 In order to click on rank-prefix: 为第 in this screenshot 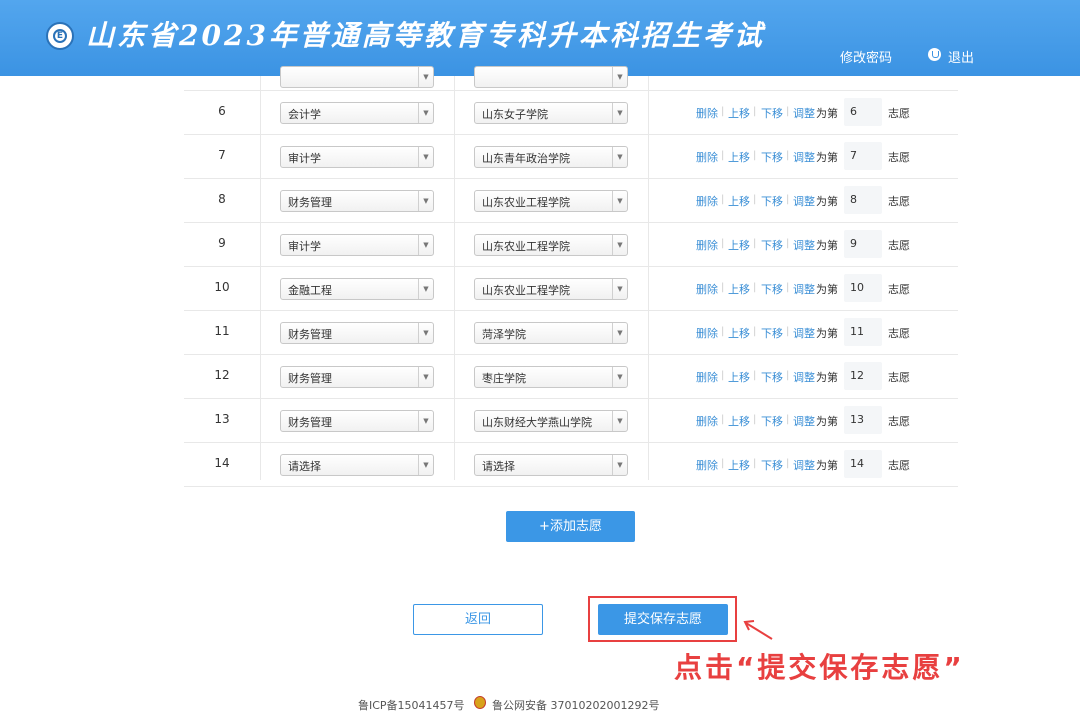, I will do `click(827, 289)`.